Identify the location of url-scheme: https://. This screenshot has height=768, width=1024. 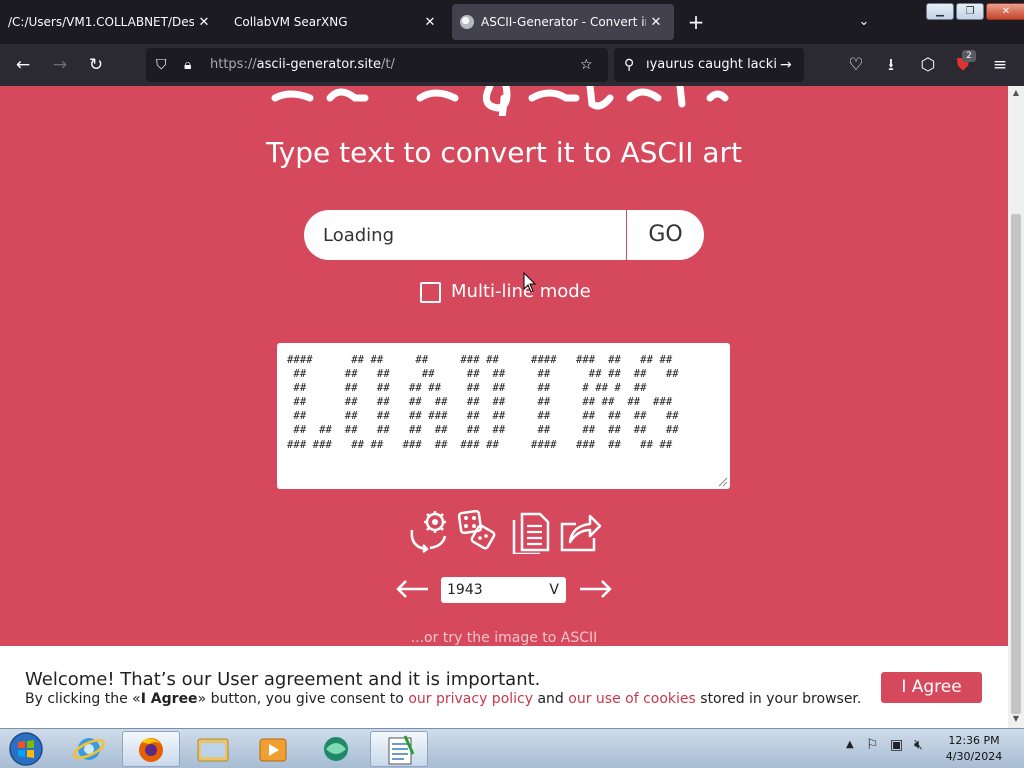
(233, 64).